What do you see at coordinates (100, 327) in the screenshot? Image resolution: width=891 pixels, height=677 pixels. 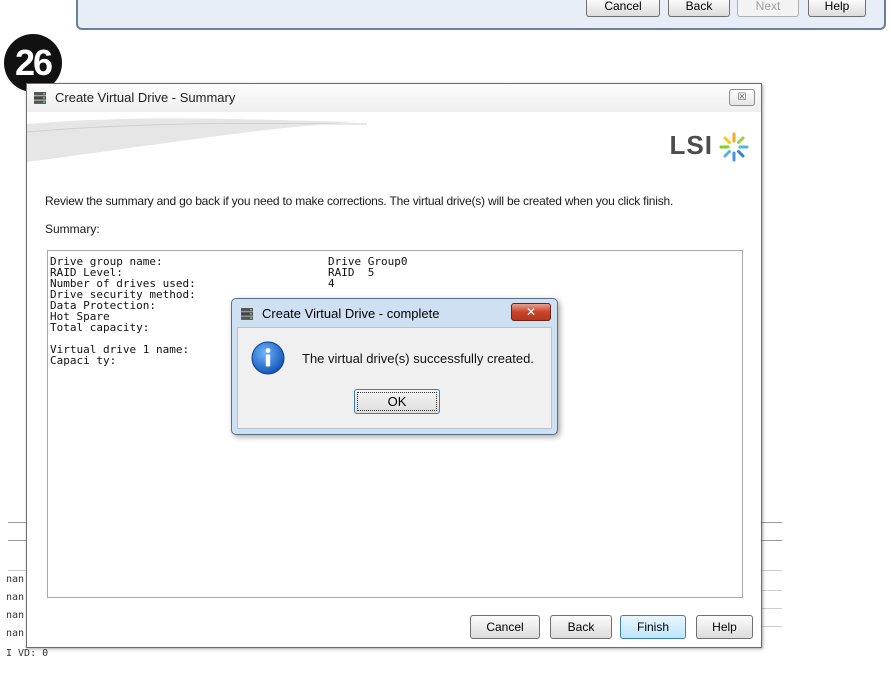 I see `summary-row-label: Total capacity:` at bounding box center [100, 327].